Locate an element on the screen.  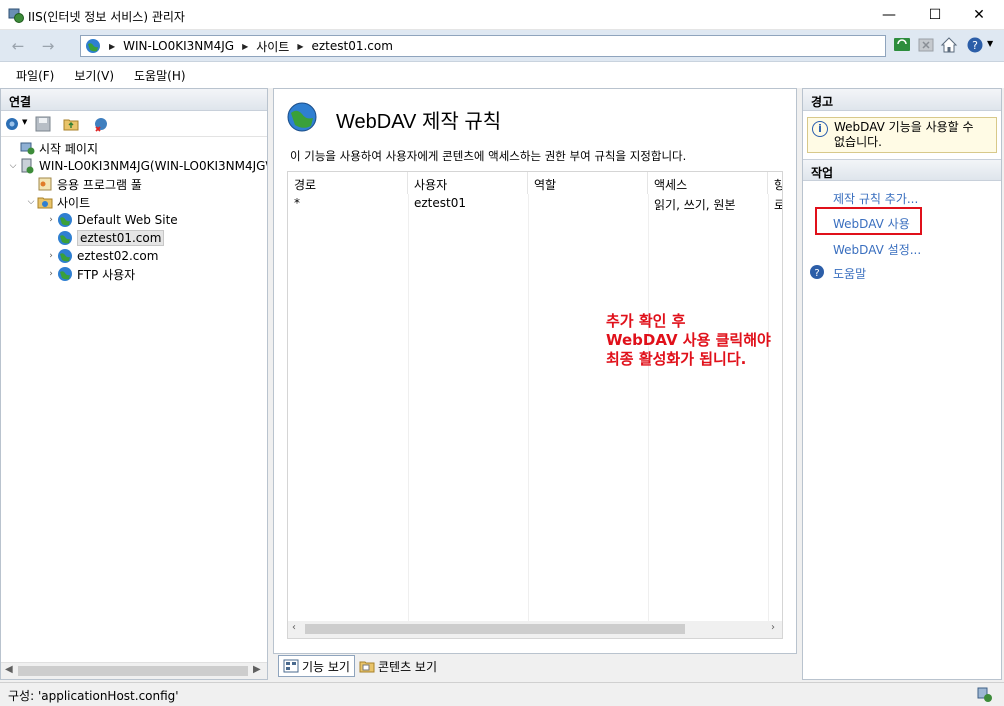
help-dropdown-icon: ▼ is located at coordinates (990, 43).